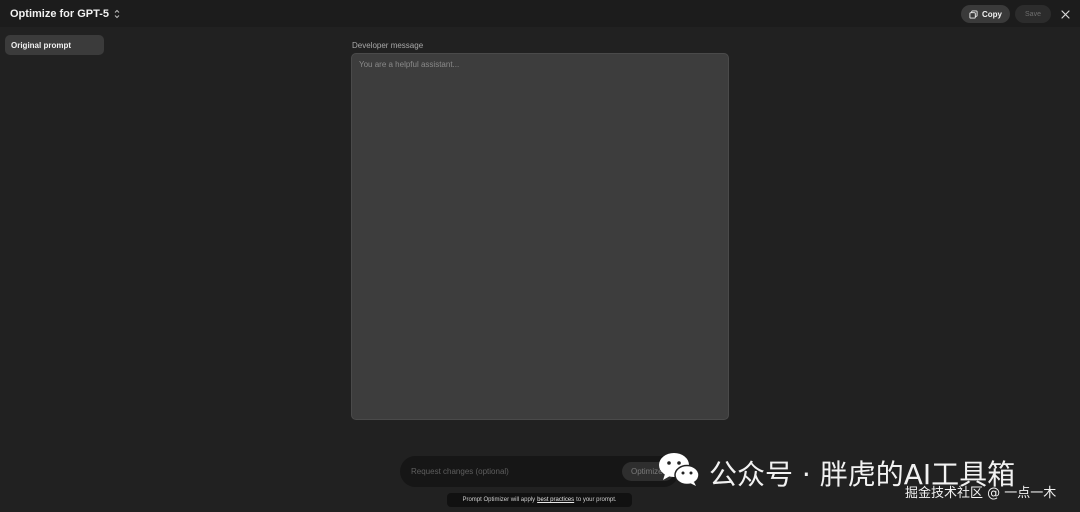 This screenshot has height=512, width=1080. Describe the element at coordinates (117, 14) in the screenshot. I see `chevron-updown-icon` at that location.